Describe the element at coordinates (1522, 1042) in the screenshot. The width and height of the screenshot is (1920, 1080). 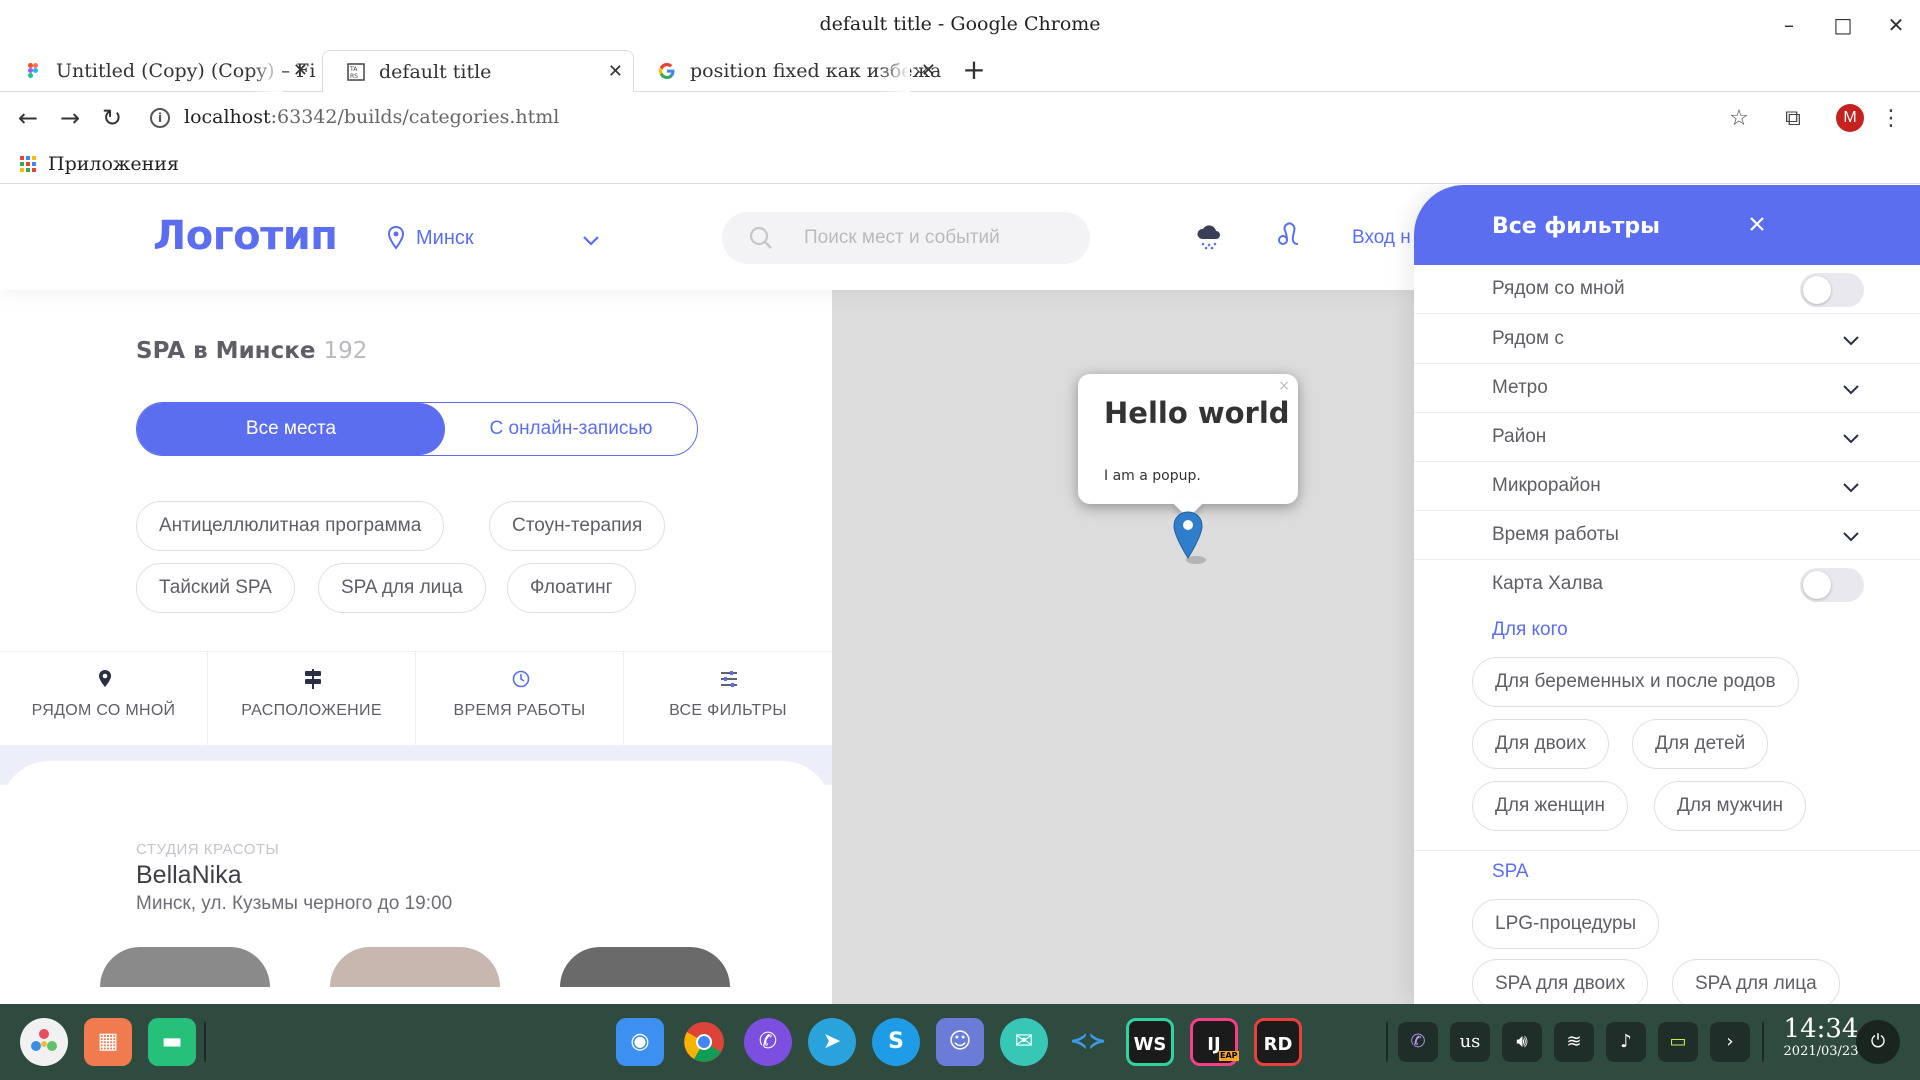
I see `volume-icon: 🔊︎` at that location.